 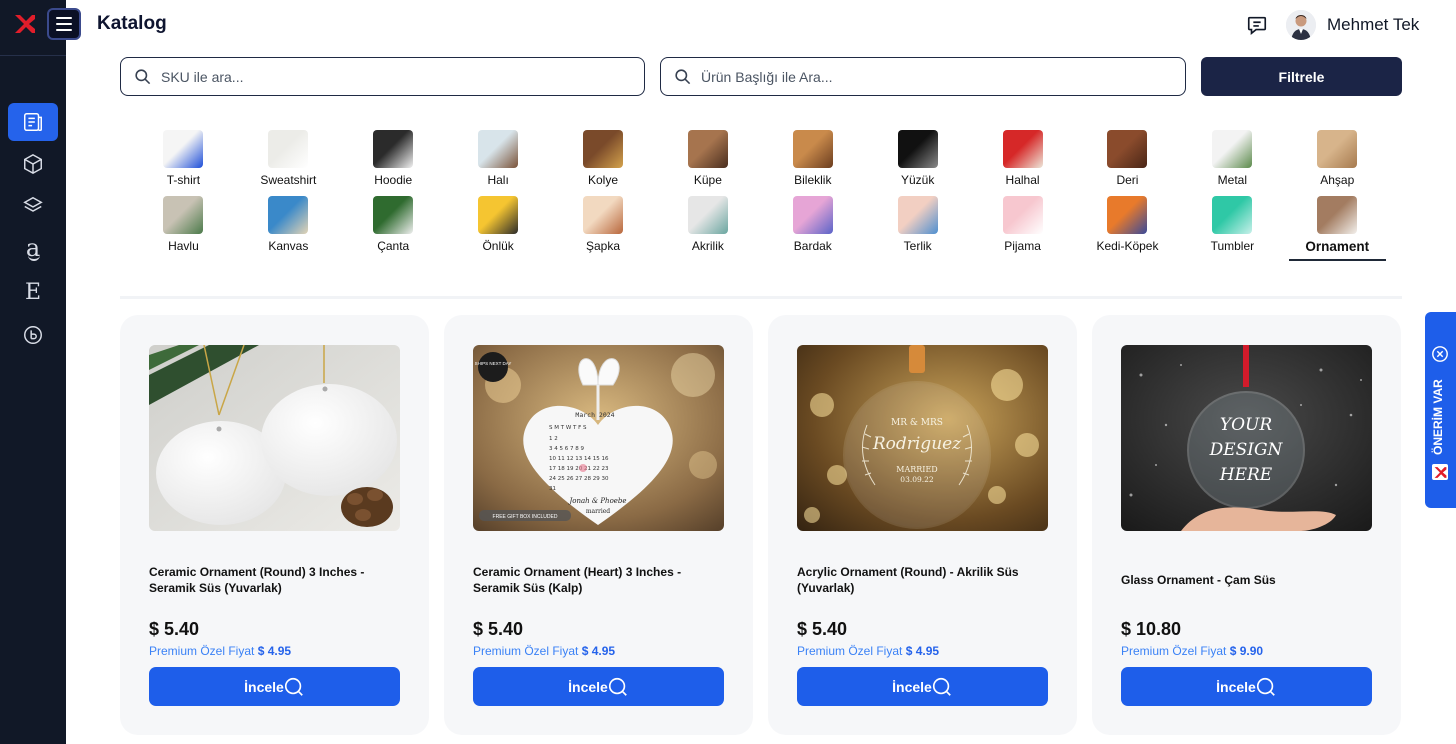 What do you see at coordinates (183, 229) in the screenshot?
I see `category-item: Havlu` at bounding box center [183, 229].